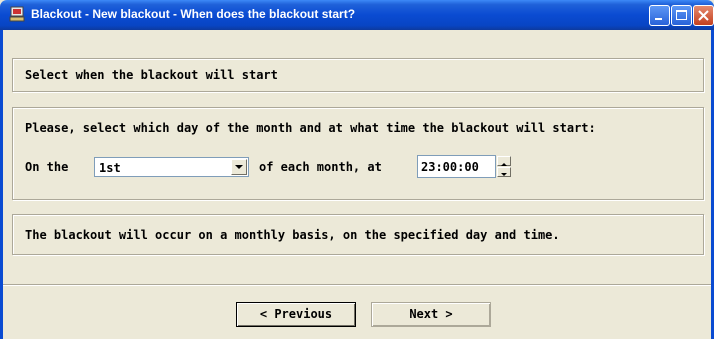 The height and width of the screenshot is (339, 714). I want to click on start-time-field: 23:00:00, so click(456, 166).